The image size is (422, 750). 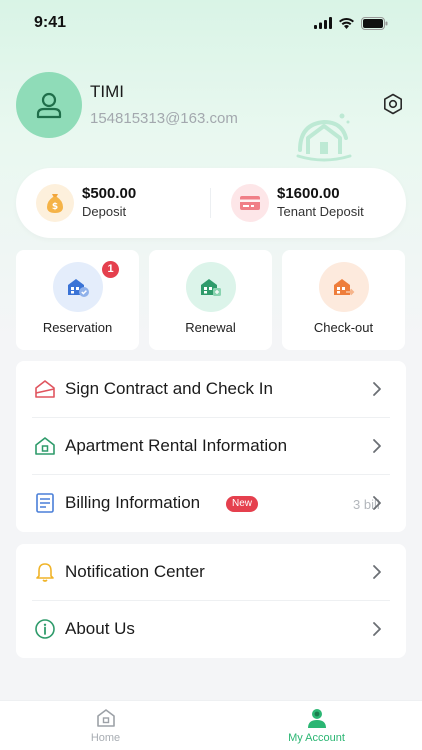 What do you see at coordinates (45, 629) in the screenshot?
I see `info-icon` at bounding box center [45, 629].